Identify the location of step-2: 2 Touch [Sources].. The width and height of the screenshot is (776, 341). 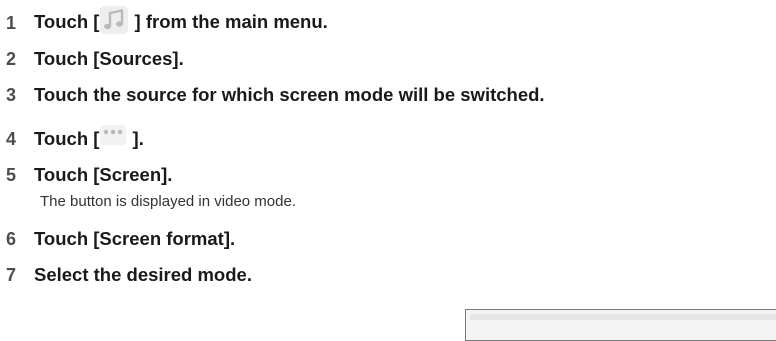
(95, 59).